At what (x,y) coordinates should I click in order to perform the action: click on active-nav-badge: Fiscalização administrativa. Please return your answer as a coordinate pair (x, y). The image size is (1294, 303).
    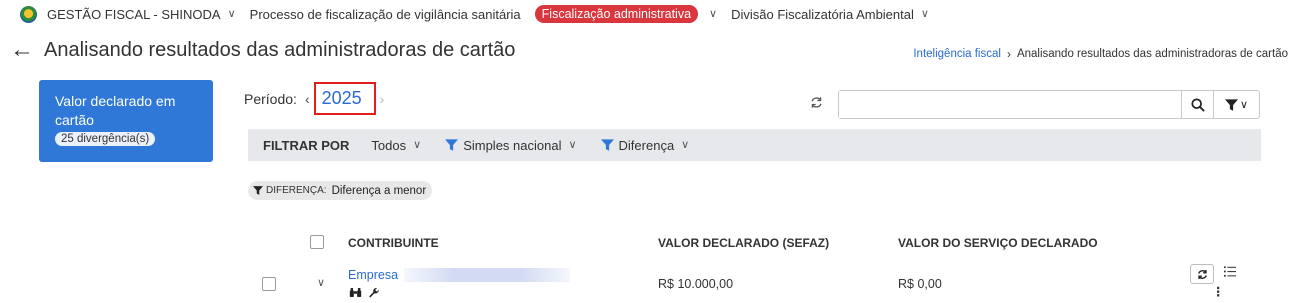
    Looking at the image, I should click on (616, 14).